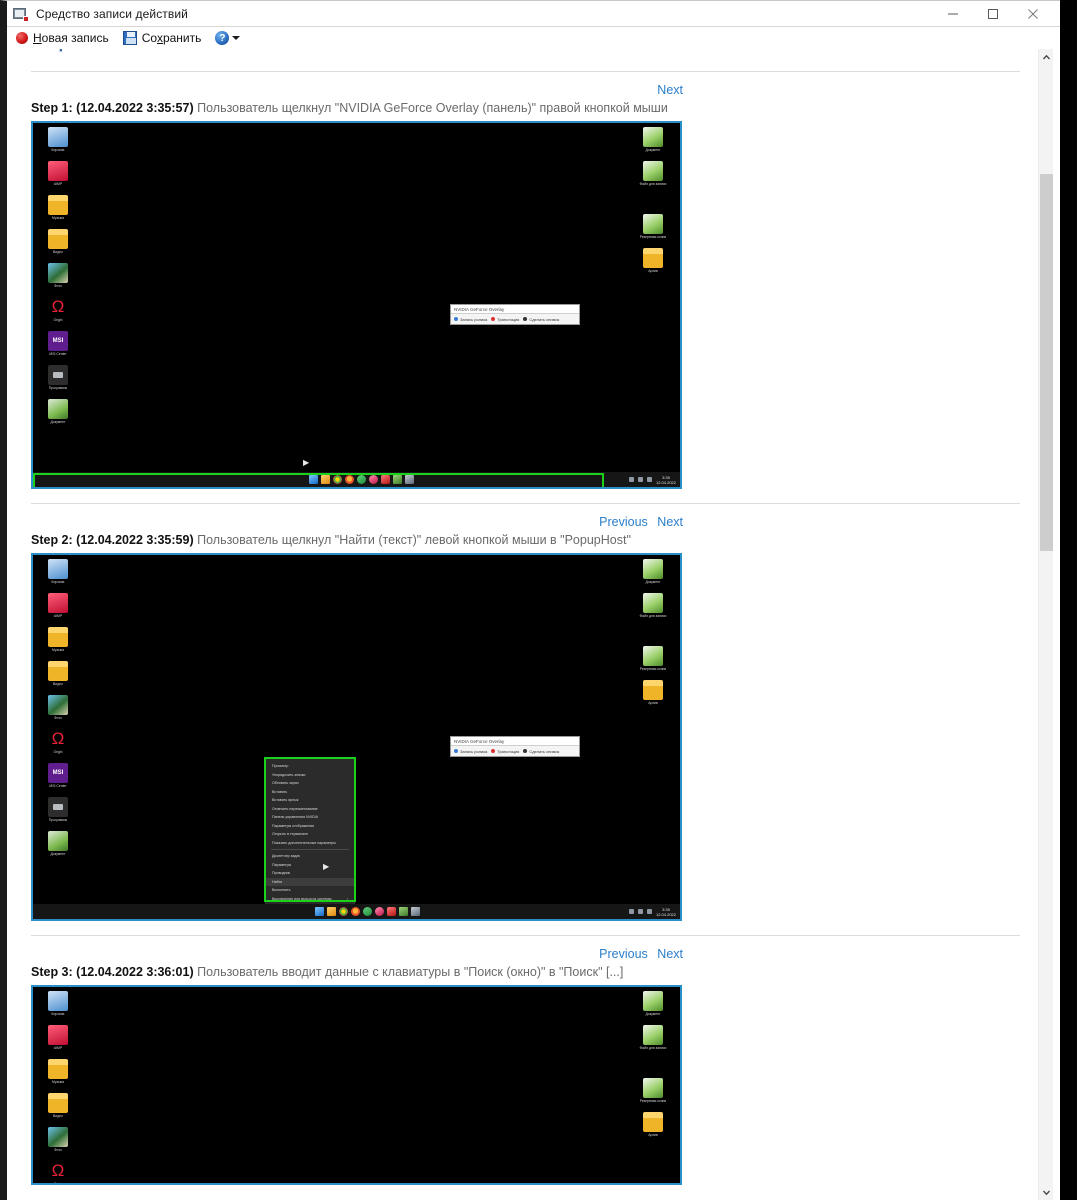  Describe the element at coordinates (161, 38) in the screenshot. I see `save-button: Сохранить` at that location.